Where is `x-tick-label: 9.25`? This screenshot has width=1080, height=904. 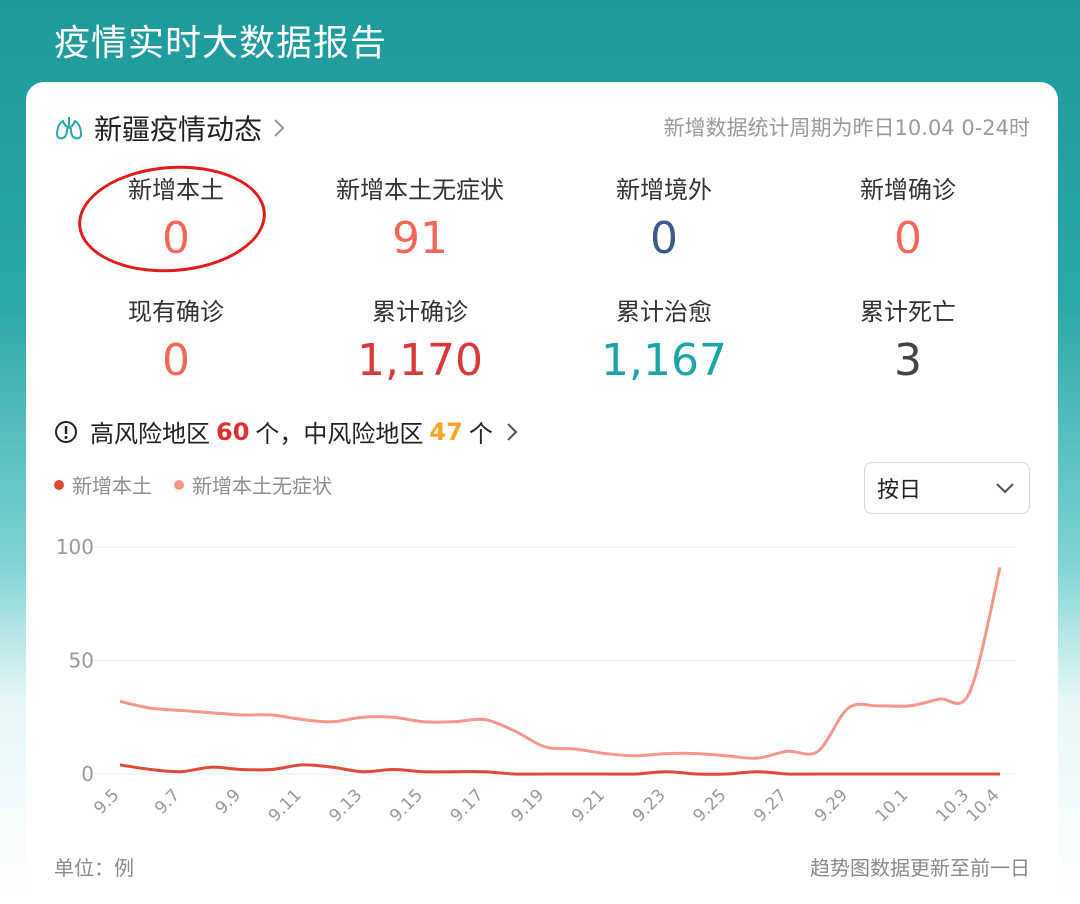 x-tick-label: 9.25 is located at coordinates (710, 805).